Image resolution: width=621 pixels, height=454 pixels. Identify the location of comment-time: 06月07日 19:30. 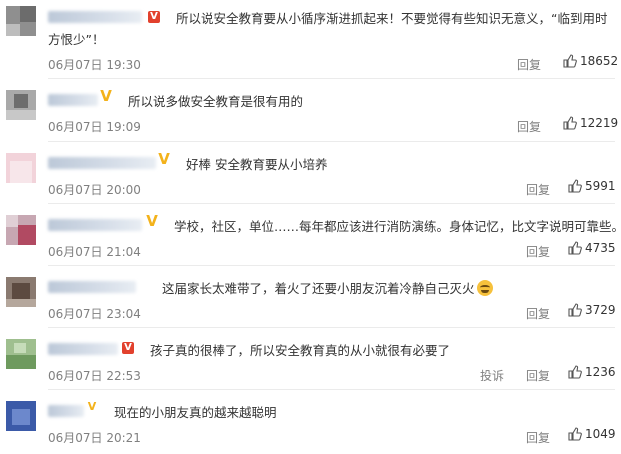
(94, 65).